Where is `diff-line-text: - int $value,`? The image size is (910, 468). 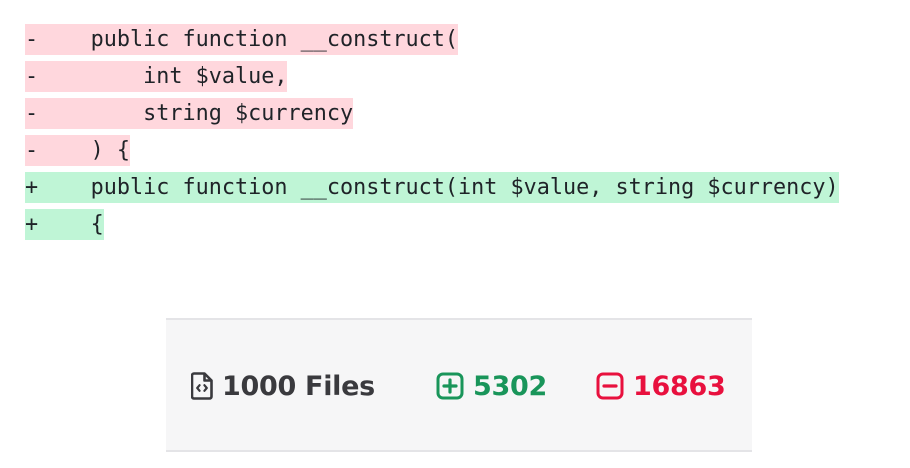
diff-line-text: - int $value, is located at coordinates (156, 76).